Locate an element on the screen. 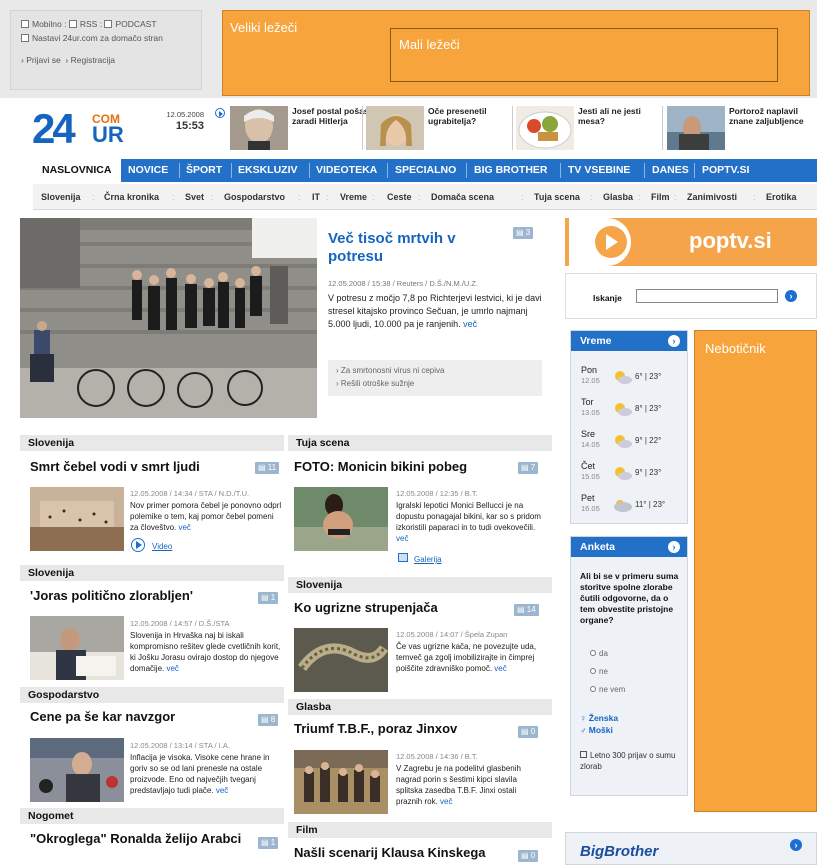  section-header: Tuja scena is located at coordinates (420, 442).